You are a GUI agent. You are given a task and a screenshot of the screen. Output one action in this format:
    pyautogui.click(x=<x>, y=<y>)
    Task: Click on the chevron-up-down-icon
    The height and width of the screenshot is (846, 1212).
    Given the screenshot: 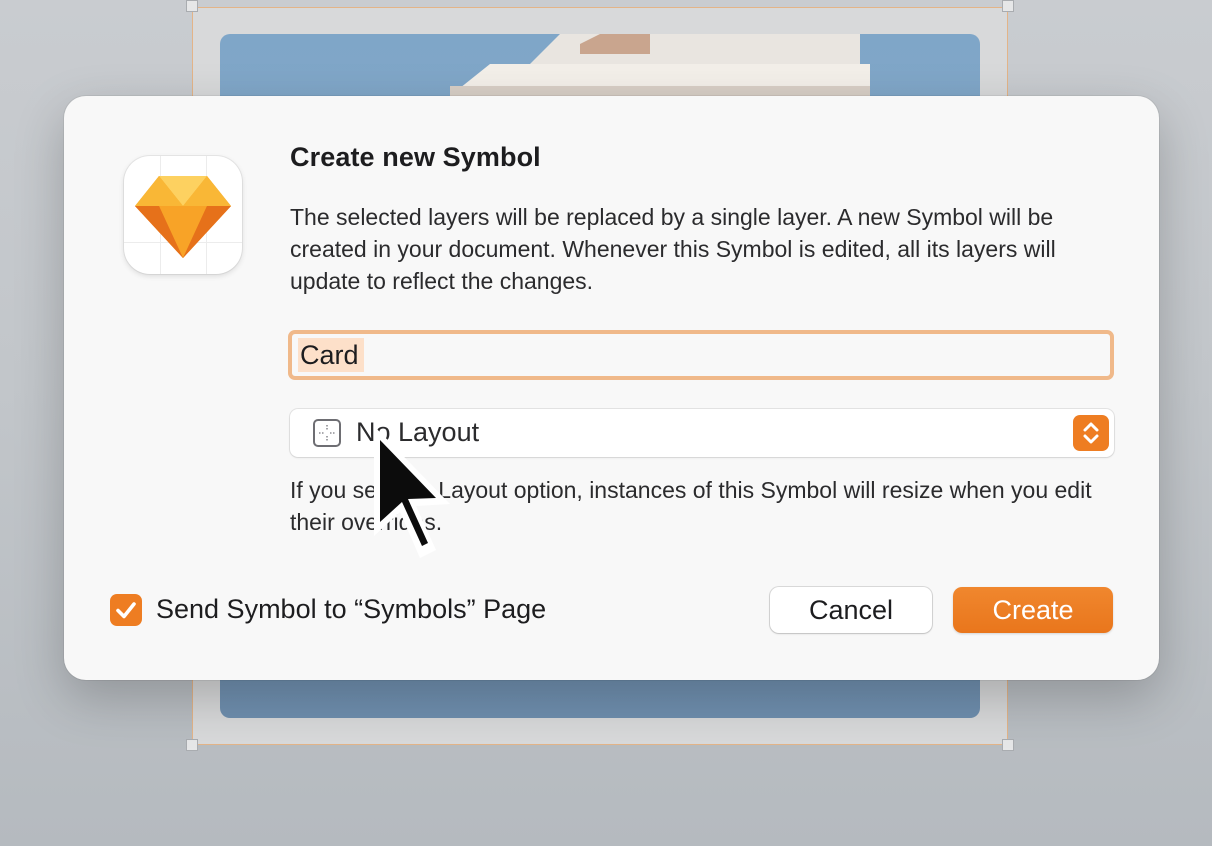 What is the action you would take?
    pyautogui.click(x=1091, y=433)
    